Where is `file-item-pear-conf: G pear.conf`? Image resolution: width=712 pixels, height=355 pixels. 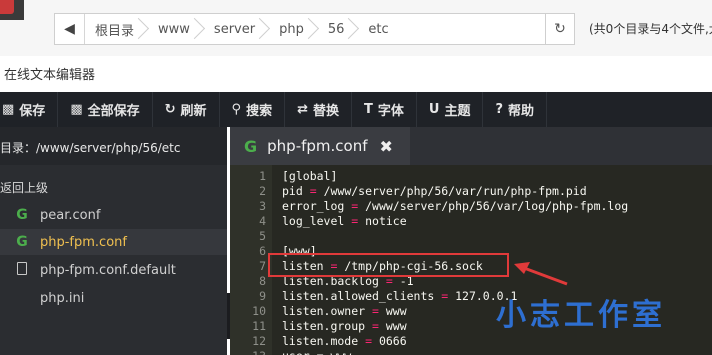 file-item-pear-conf: G pear.conf is located at coordinates (113, 215).